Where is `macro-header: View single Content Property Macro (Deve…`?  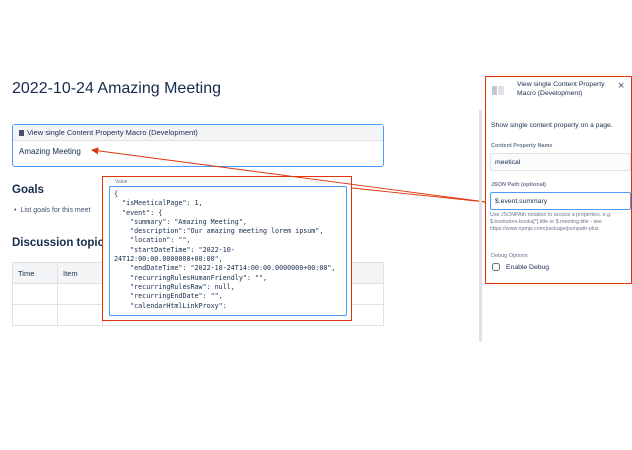 macro-header: View single Content Property Macro (Deve… is located at coordinates (198, 133).